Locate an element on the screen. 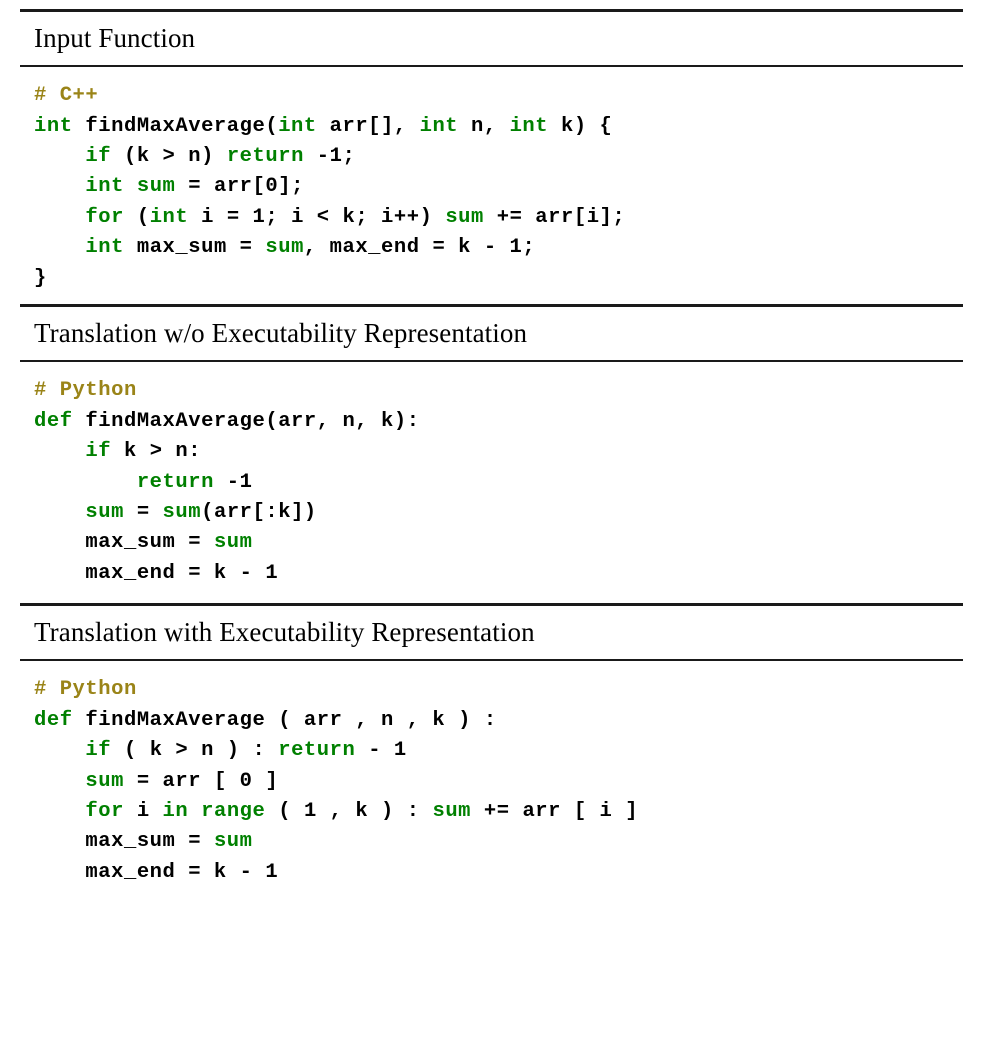 The width and height of the screenshot is (987, 1046). code-line: def findMaxAverage ( arr , n , k ) : is located at coordinates (498, 721).